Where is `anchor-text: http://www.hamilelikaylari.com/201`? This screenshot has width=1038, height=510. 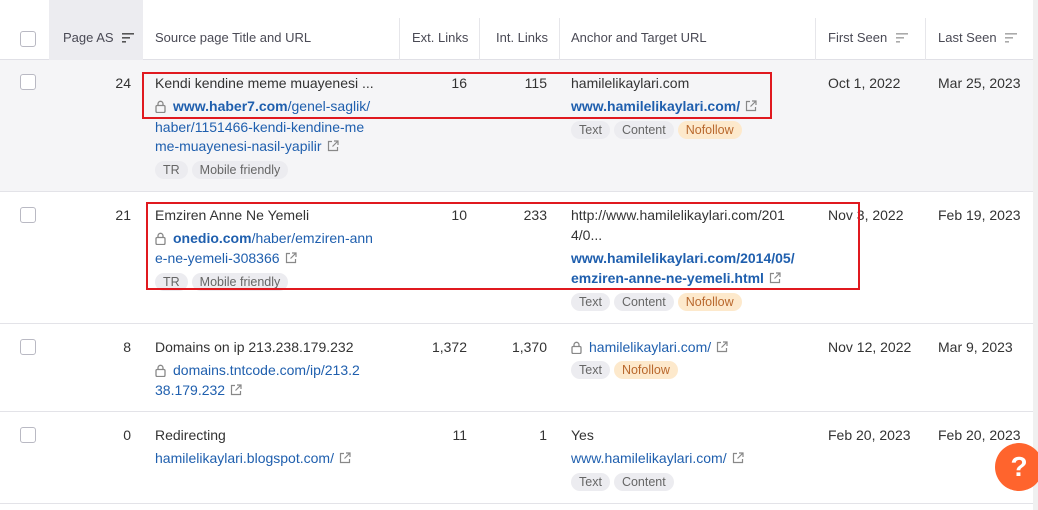 anchor-text: http://www.hamilelikaylari.com/201 is located at coordinates (678, 215).